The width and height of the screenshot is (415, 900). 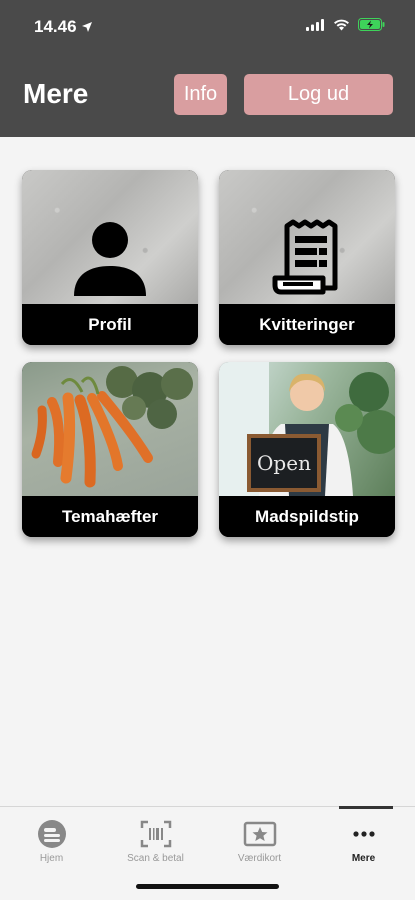 I want to click on status-time: 14.46, so click(x=63, y=27).